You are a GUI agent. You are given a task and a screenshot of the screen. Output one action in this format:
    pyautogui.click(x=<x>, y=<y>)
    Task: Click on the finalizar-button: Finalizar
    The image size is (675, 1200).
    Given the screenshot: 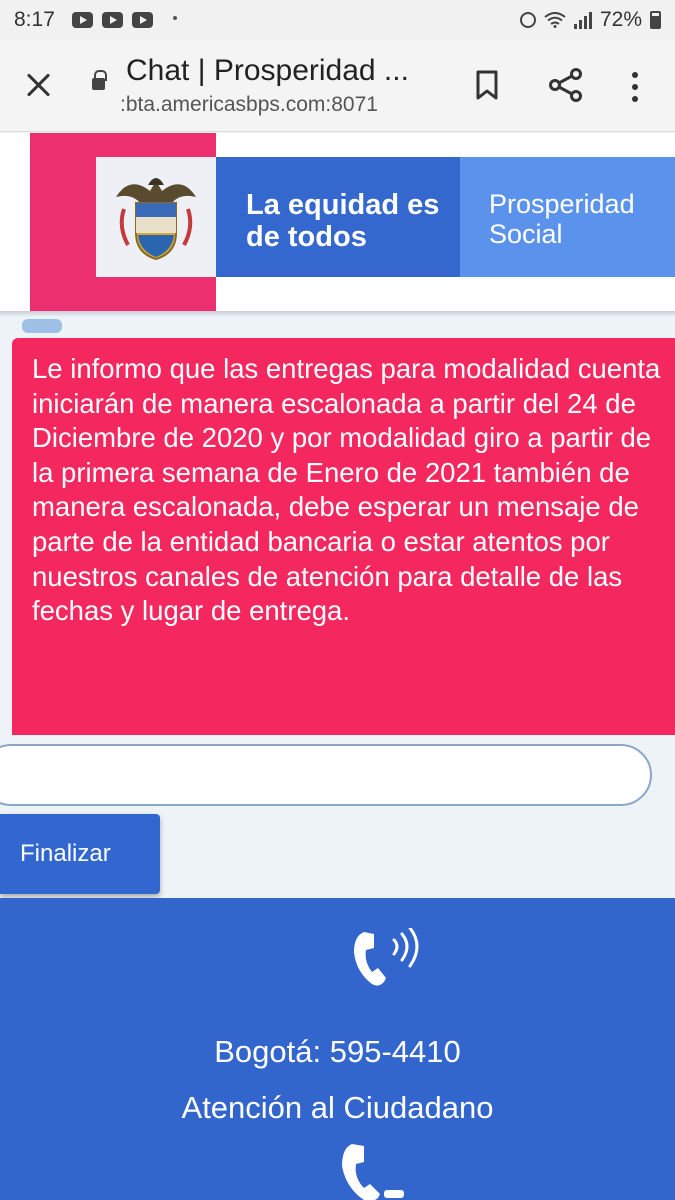 What is the action you would take?
    pyautogui.click(x=80, y=854)
    